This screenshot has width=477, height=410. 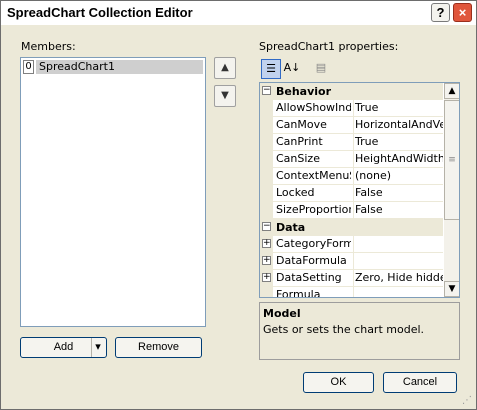 I want to click on property-name: CanSize, so click(x=298, y=158).